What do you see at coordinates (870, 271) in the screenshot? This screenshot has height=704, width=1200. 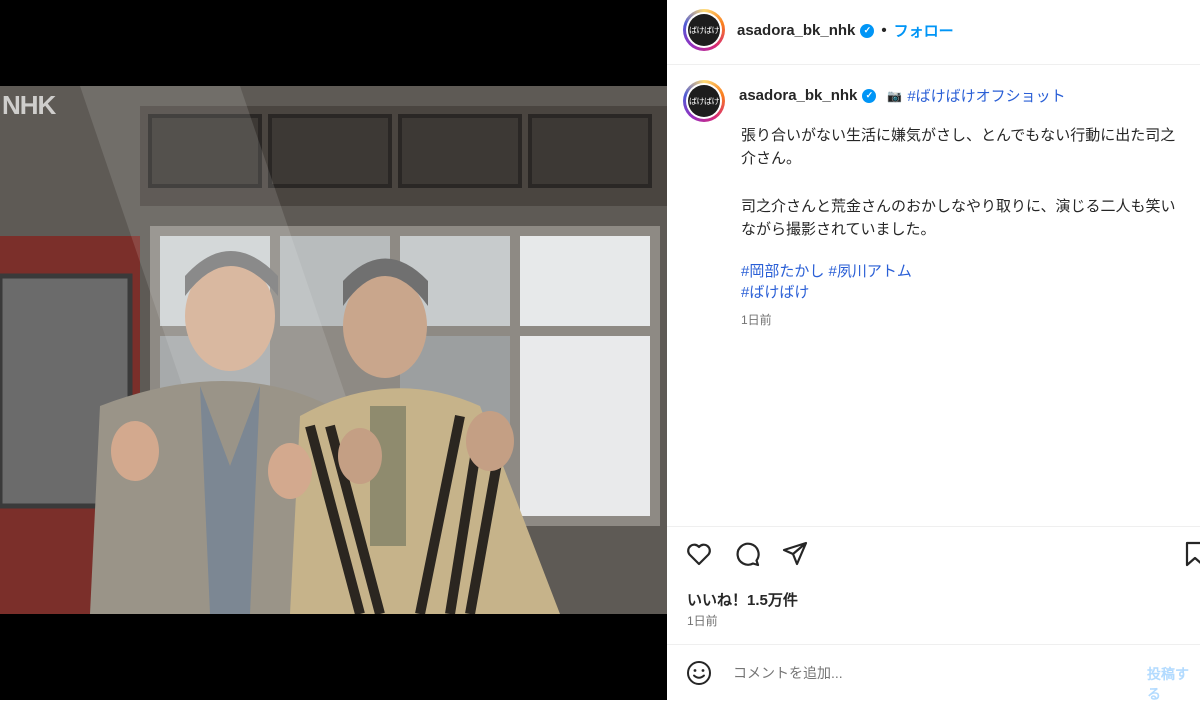 I see `hashtag-link: #夙川アトム` at bounding box center [870, 271].